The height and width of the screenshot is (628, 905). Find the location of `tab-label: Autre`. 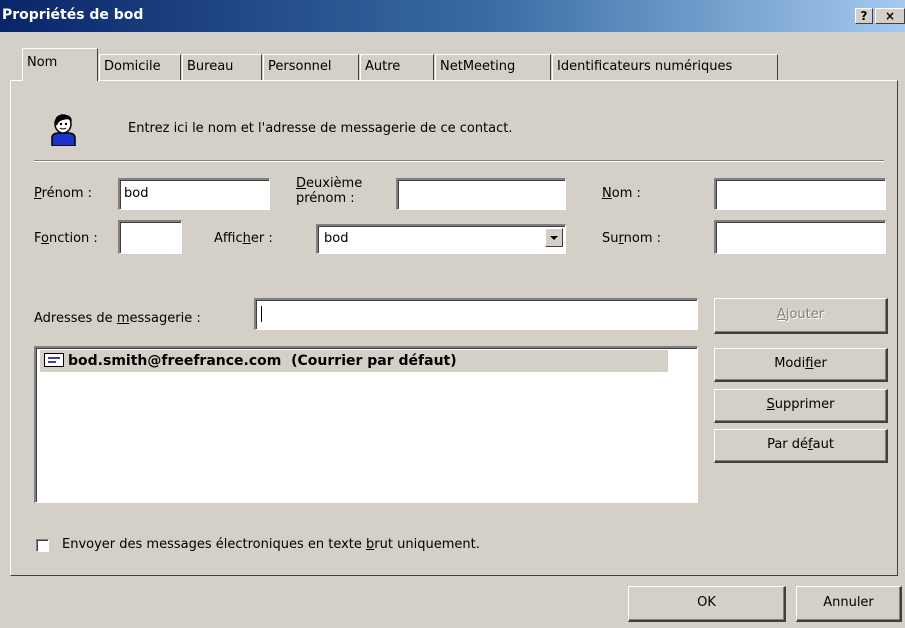

tab-label: Autre is located at coordinates (383, 66).